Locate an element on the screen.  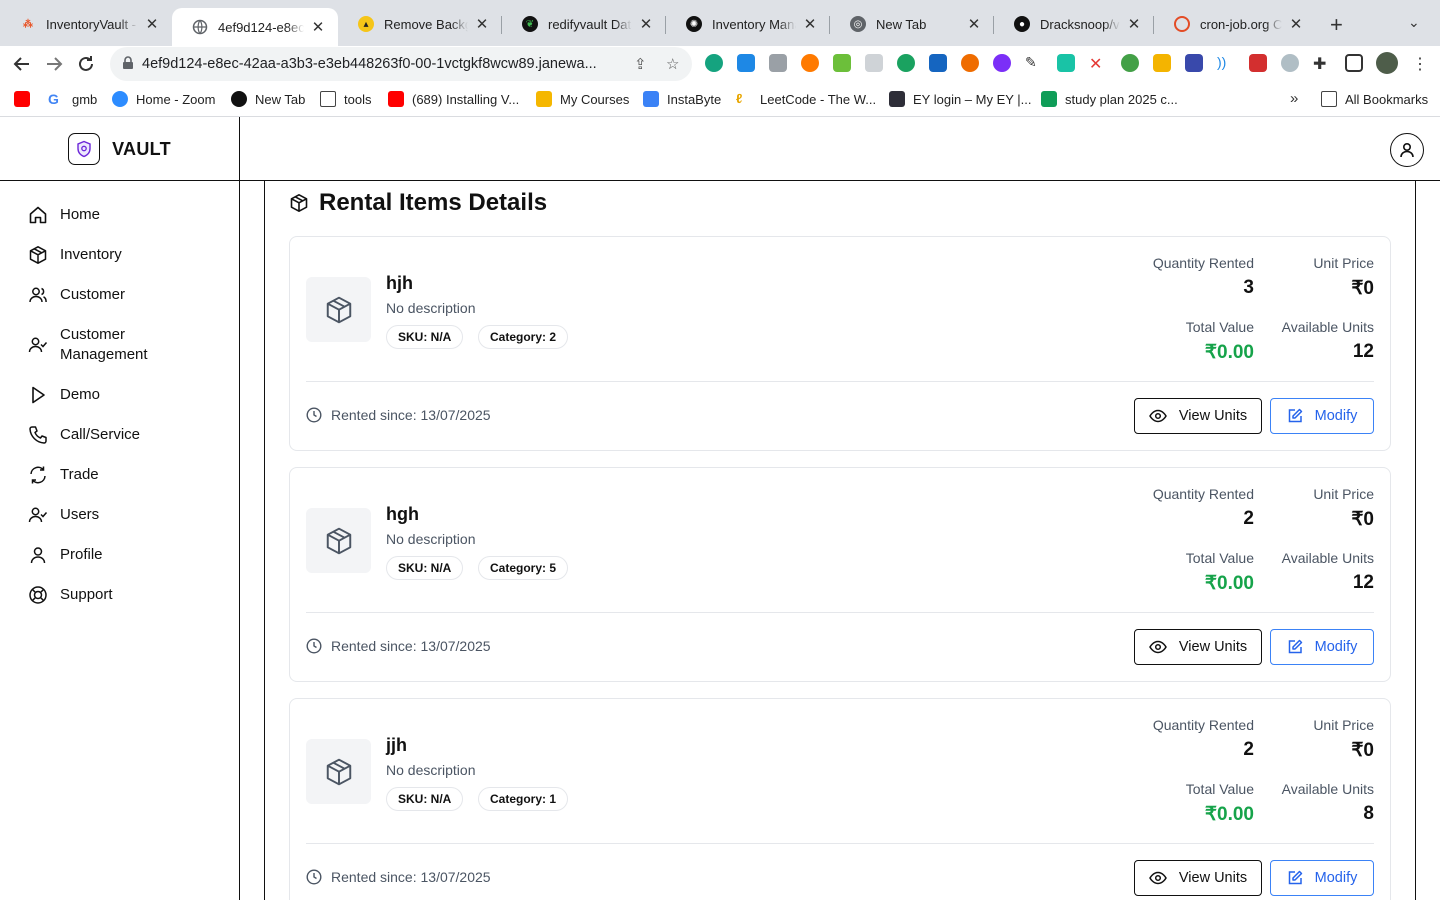
browser-tab-active: 4ef9d124-e8ec-4 ✕ is located at coordinates (255, 27).